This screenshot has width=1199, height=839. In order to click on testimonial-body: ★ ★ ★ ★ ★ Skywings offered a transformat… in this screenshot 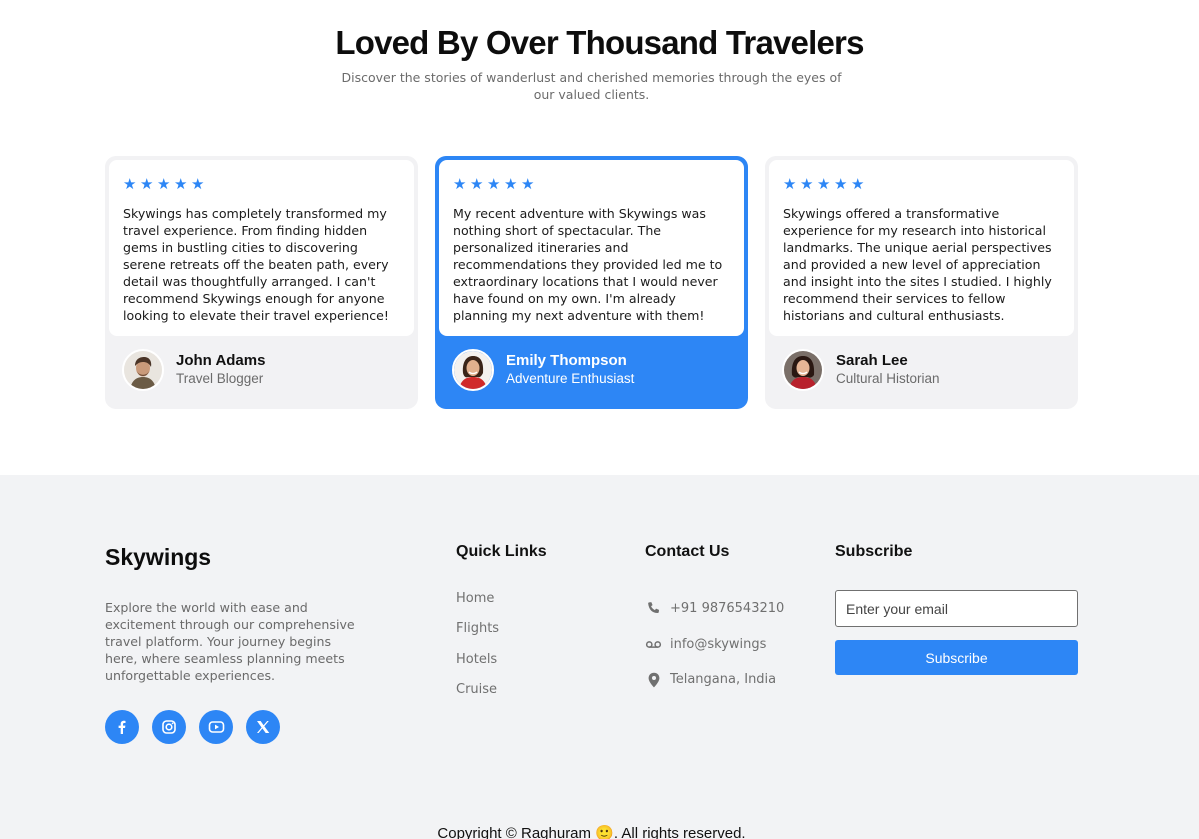, I will do `click(921, 248)`.